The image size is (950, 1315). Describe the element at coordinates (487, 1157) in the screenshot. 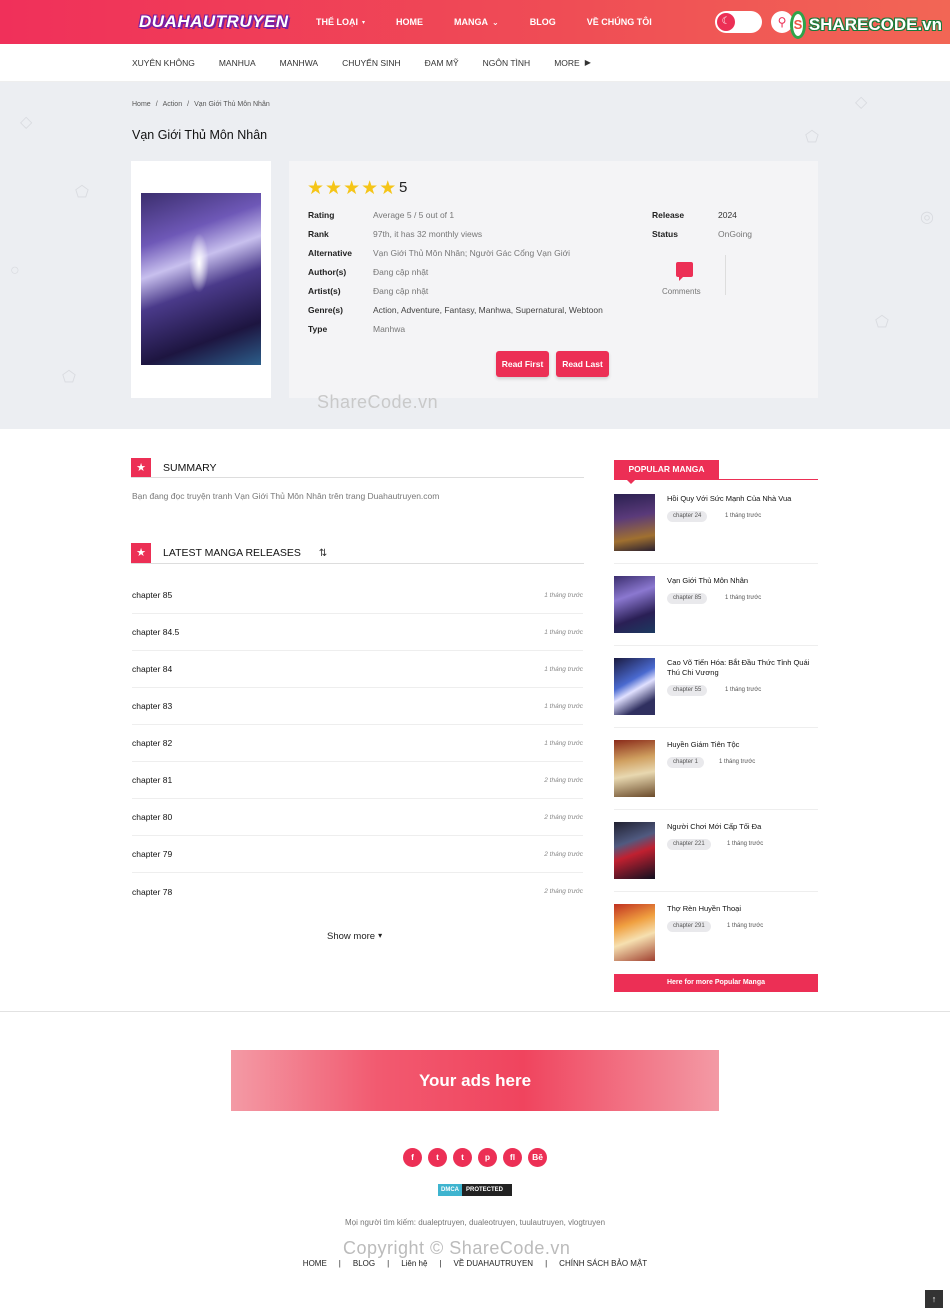

I see `pinterest-icon: p` at that location.